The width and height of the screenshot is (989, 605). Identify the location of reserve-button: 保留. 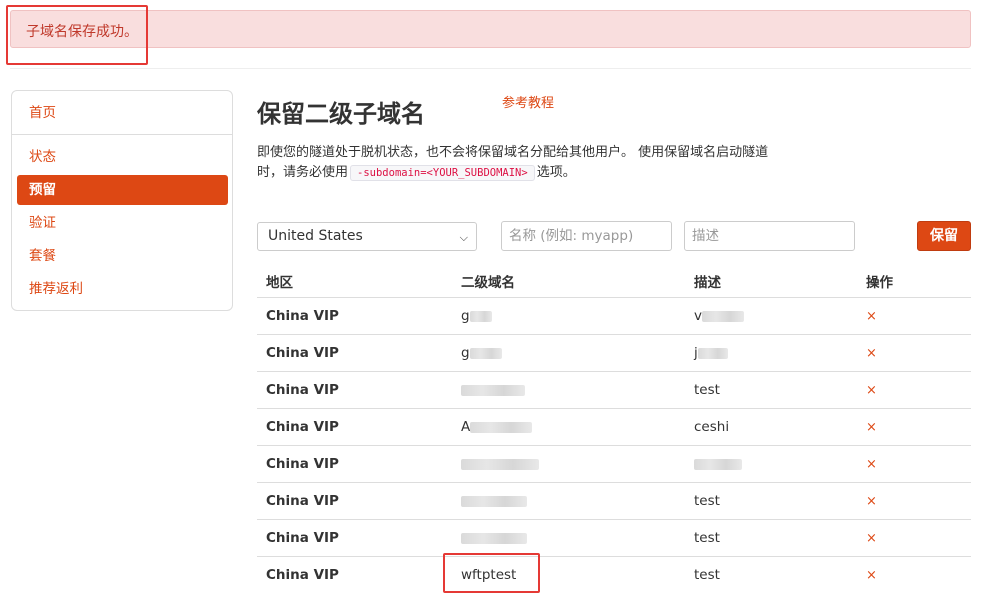
(944, 236).